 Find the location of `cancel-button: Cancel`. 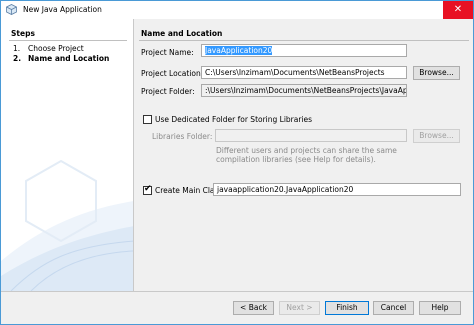

cancel-button: Cancel is located at coordinates (393, 308).